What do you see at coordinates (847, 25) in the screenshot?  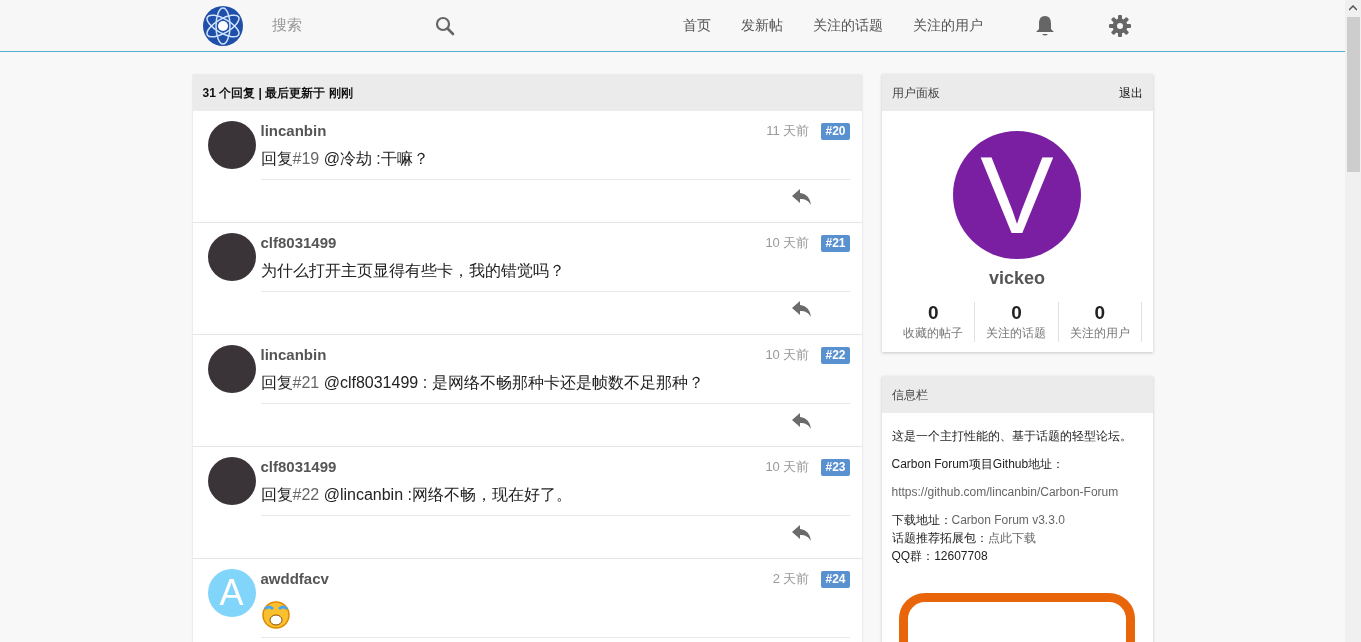 I see `nav-link: 关注的话题` at bounding box center [847, 25].